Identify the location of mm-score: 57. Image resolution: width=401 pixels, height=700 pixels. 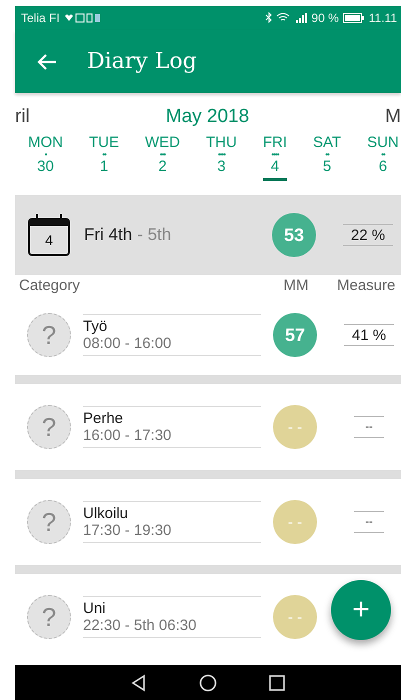
(295, 335).